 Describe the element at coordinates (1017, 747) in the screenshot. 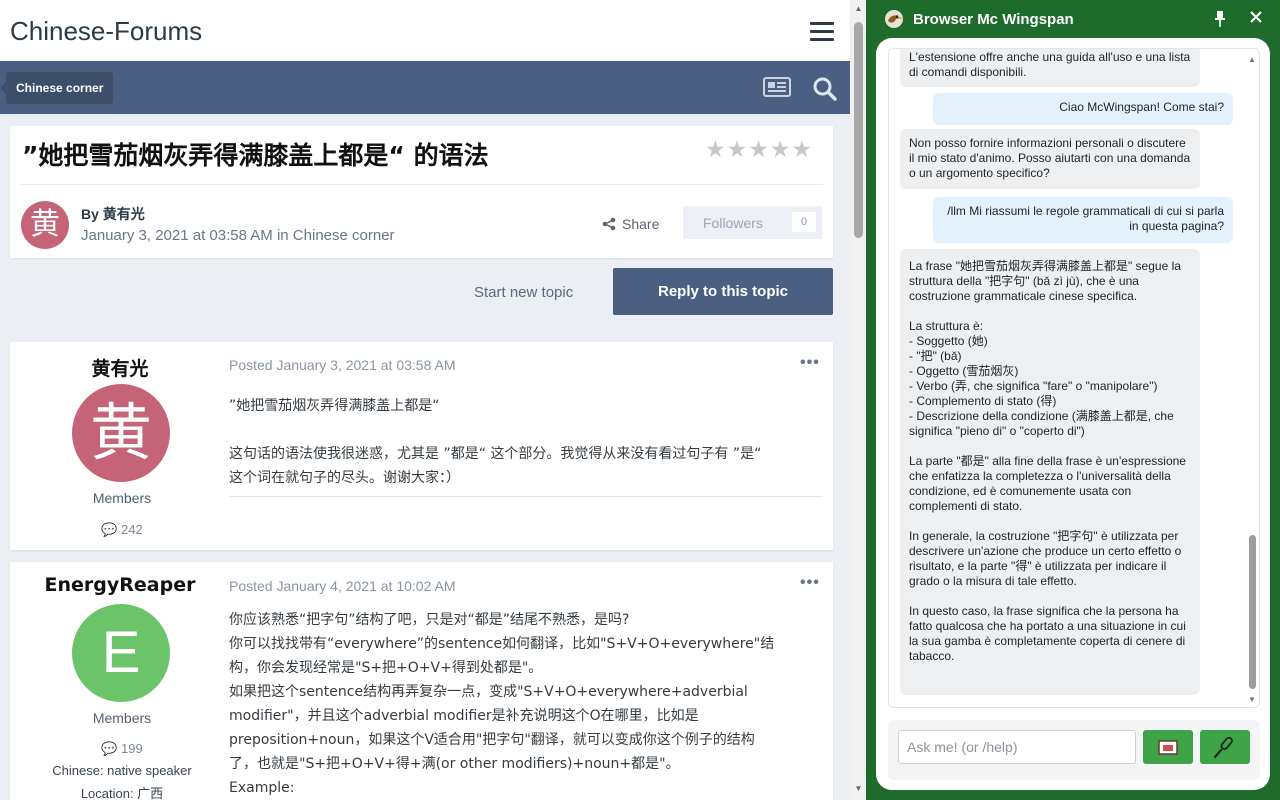

I see `chat-input` at that location.